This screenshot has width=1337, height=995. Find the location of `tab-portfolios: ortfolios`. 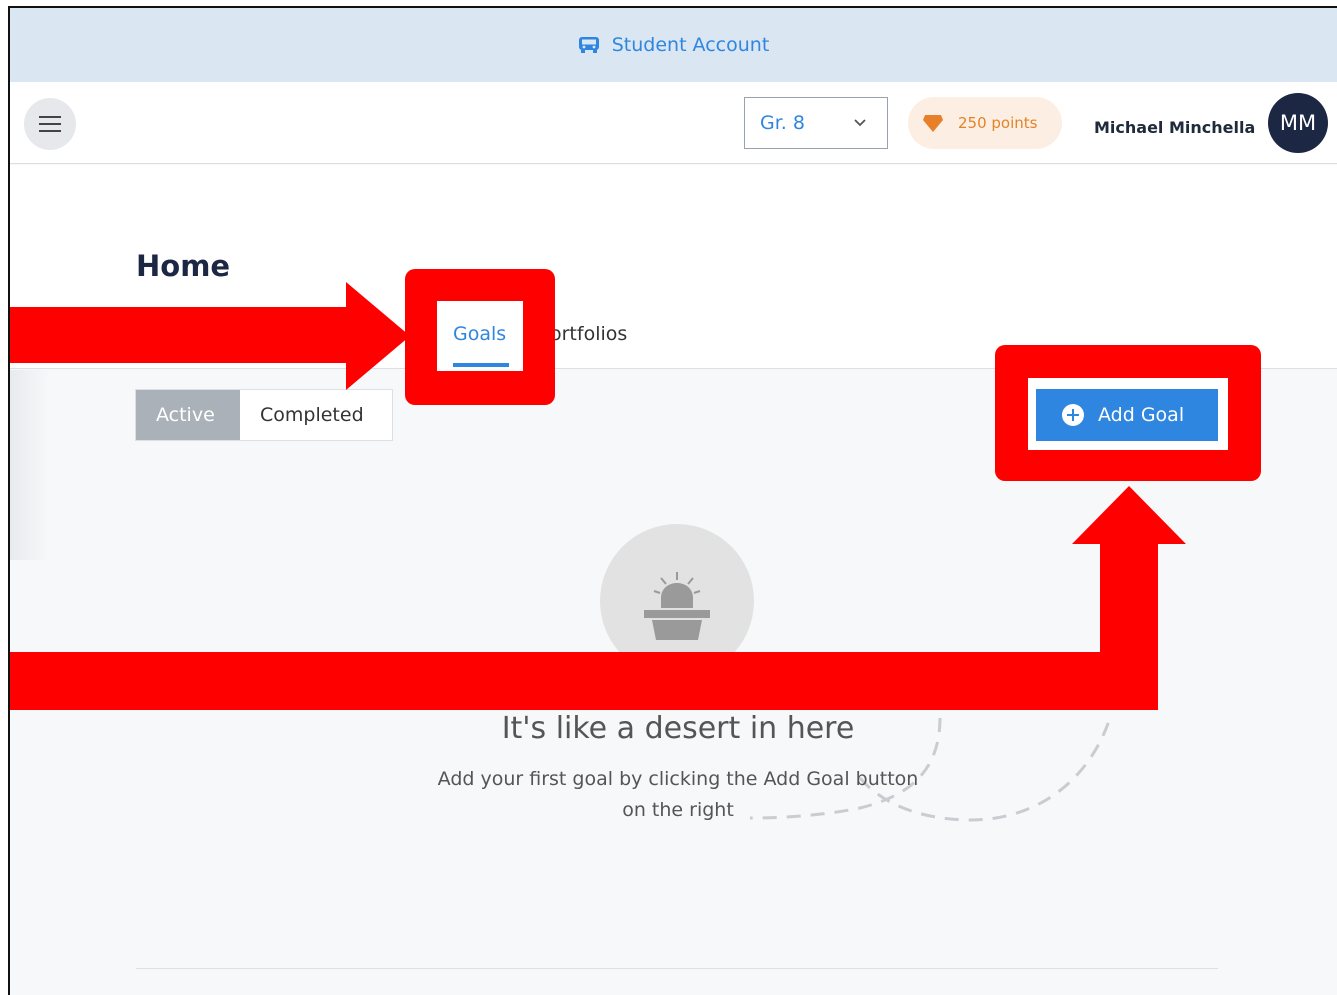

tab-portfolios: ortfolios is located at coordinates (588, 334).